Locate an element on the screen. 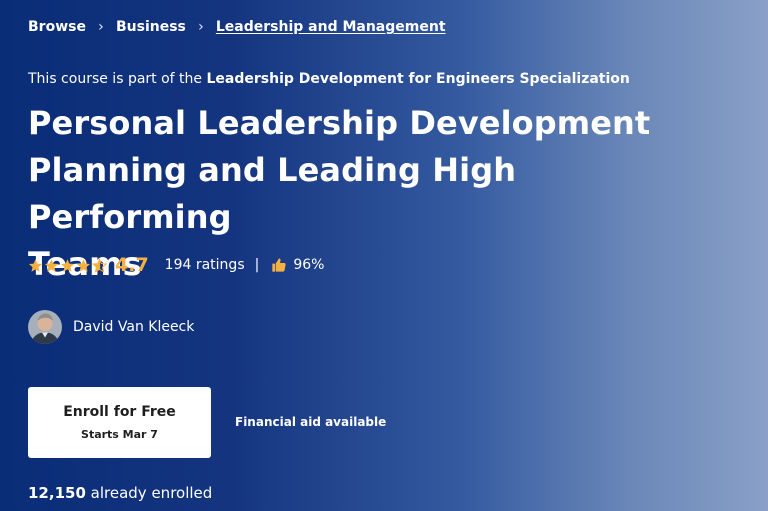 Image resolution: width=768 pixels, height=511 pixels. breadcrumb-browse: Browse is located at coordinates (57, 27).